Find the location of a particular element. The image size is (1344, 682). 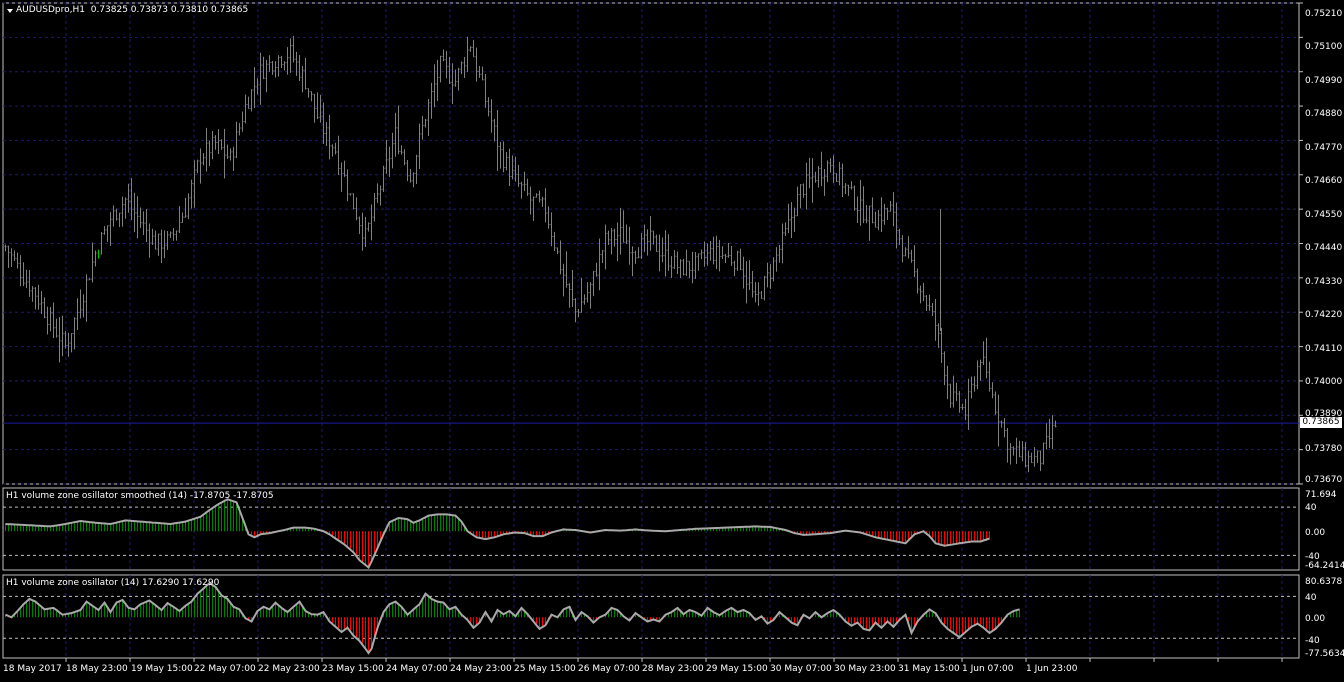

time-tick: 18 May 2017 is located at coordinates (32, 669).